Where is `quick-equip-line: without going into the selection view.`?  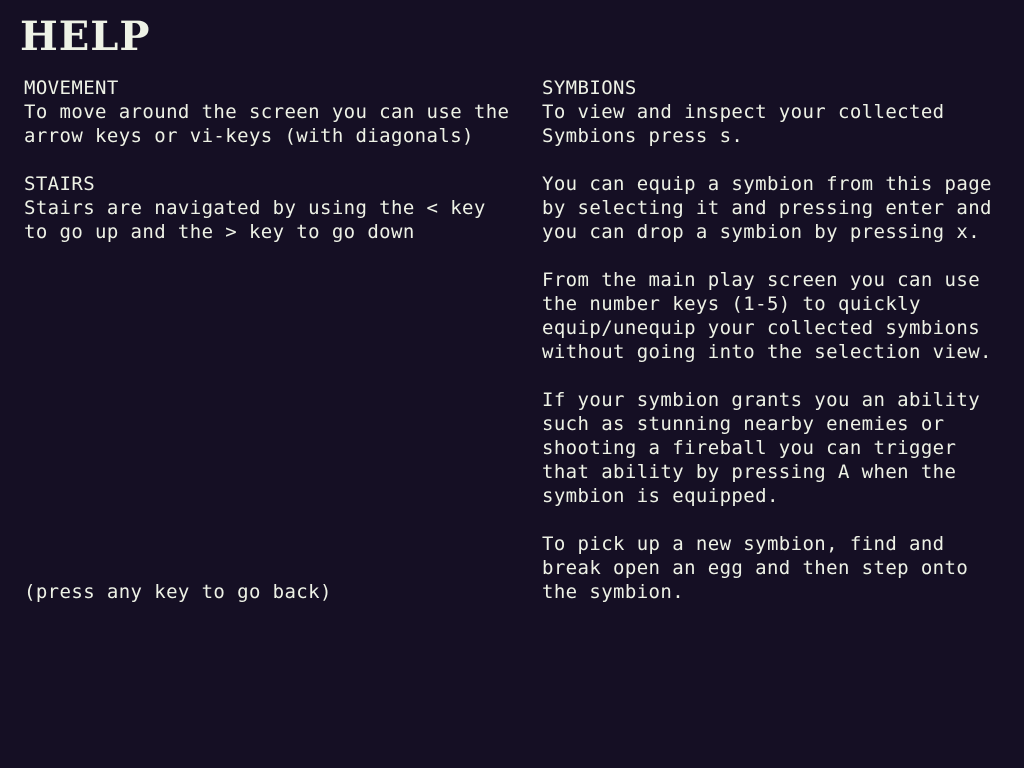
quick-equip-line: without going into the selection view. is located at coordinates (767, 352).